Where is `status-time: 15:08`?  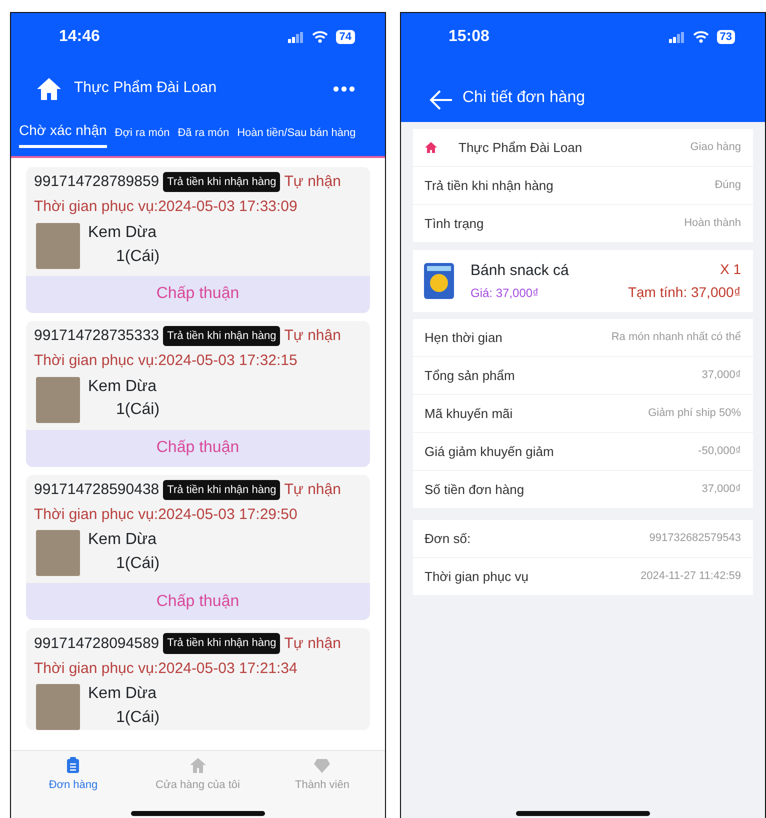
status-time: 15:08 is located at coordinates (469, 37).